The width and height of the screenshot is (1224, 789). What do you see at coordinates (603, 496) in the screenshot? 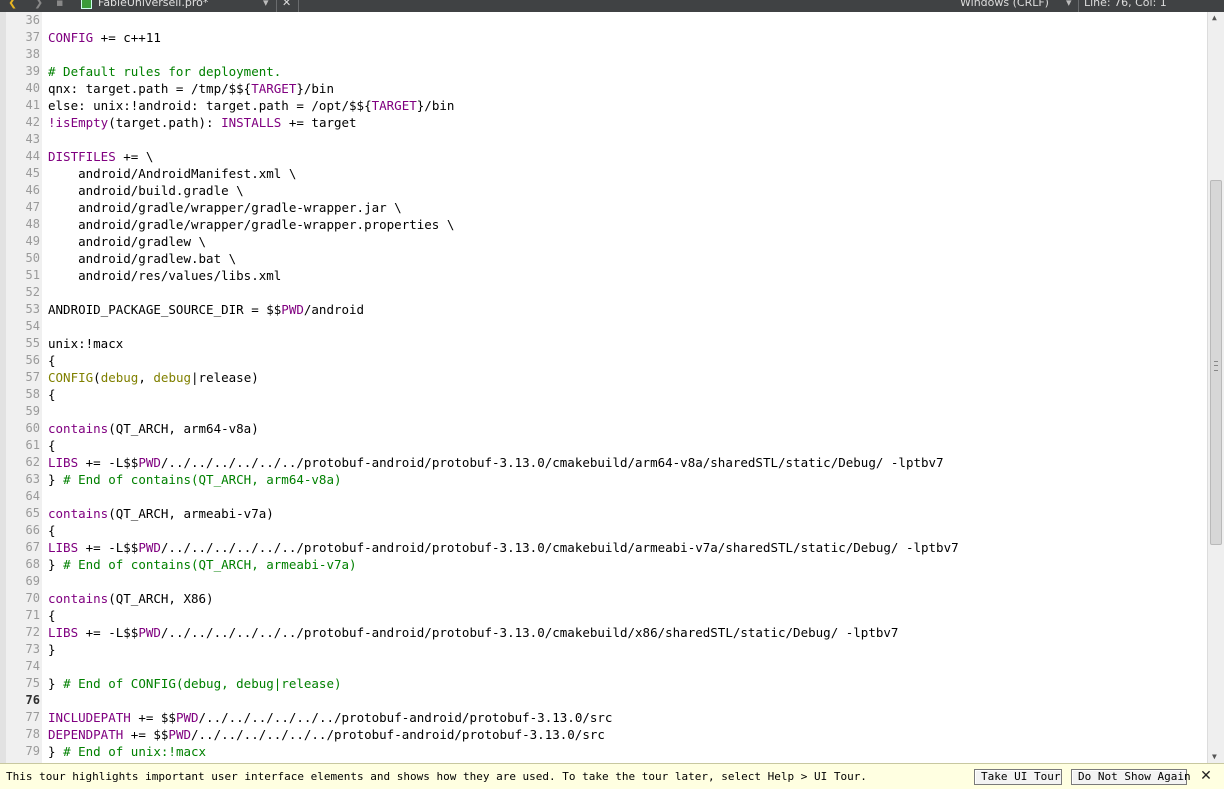
I see `code-line: 64` at bounding box center [603, 496].